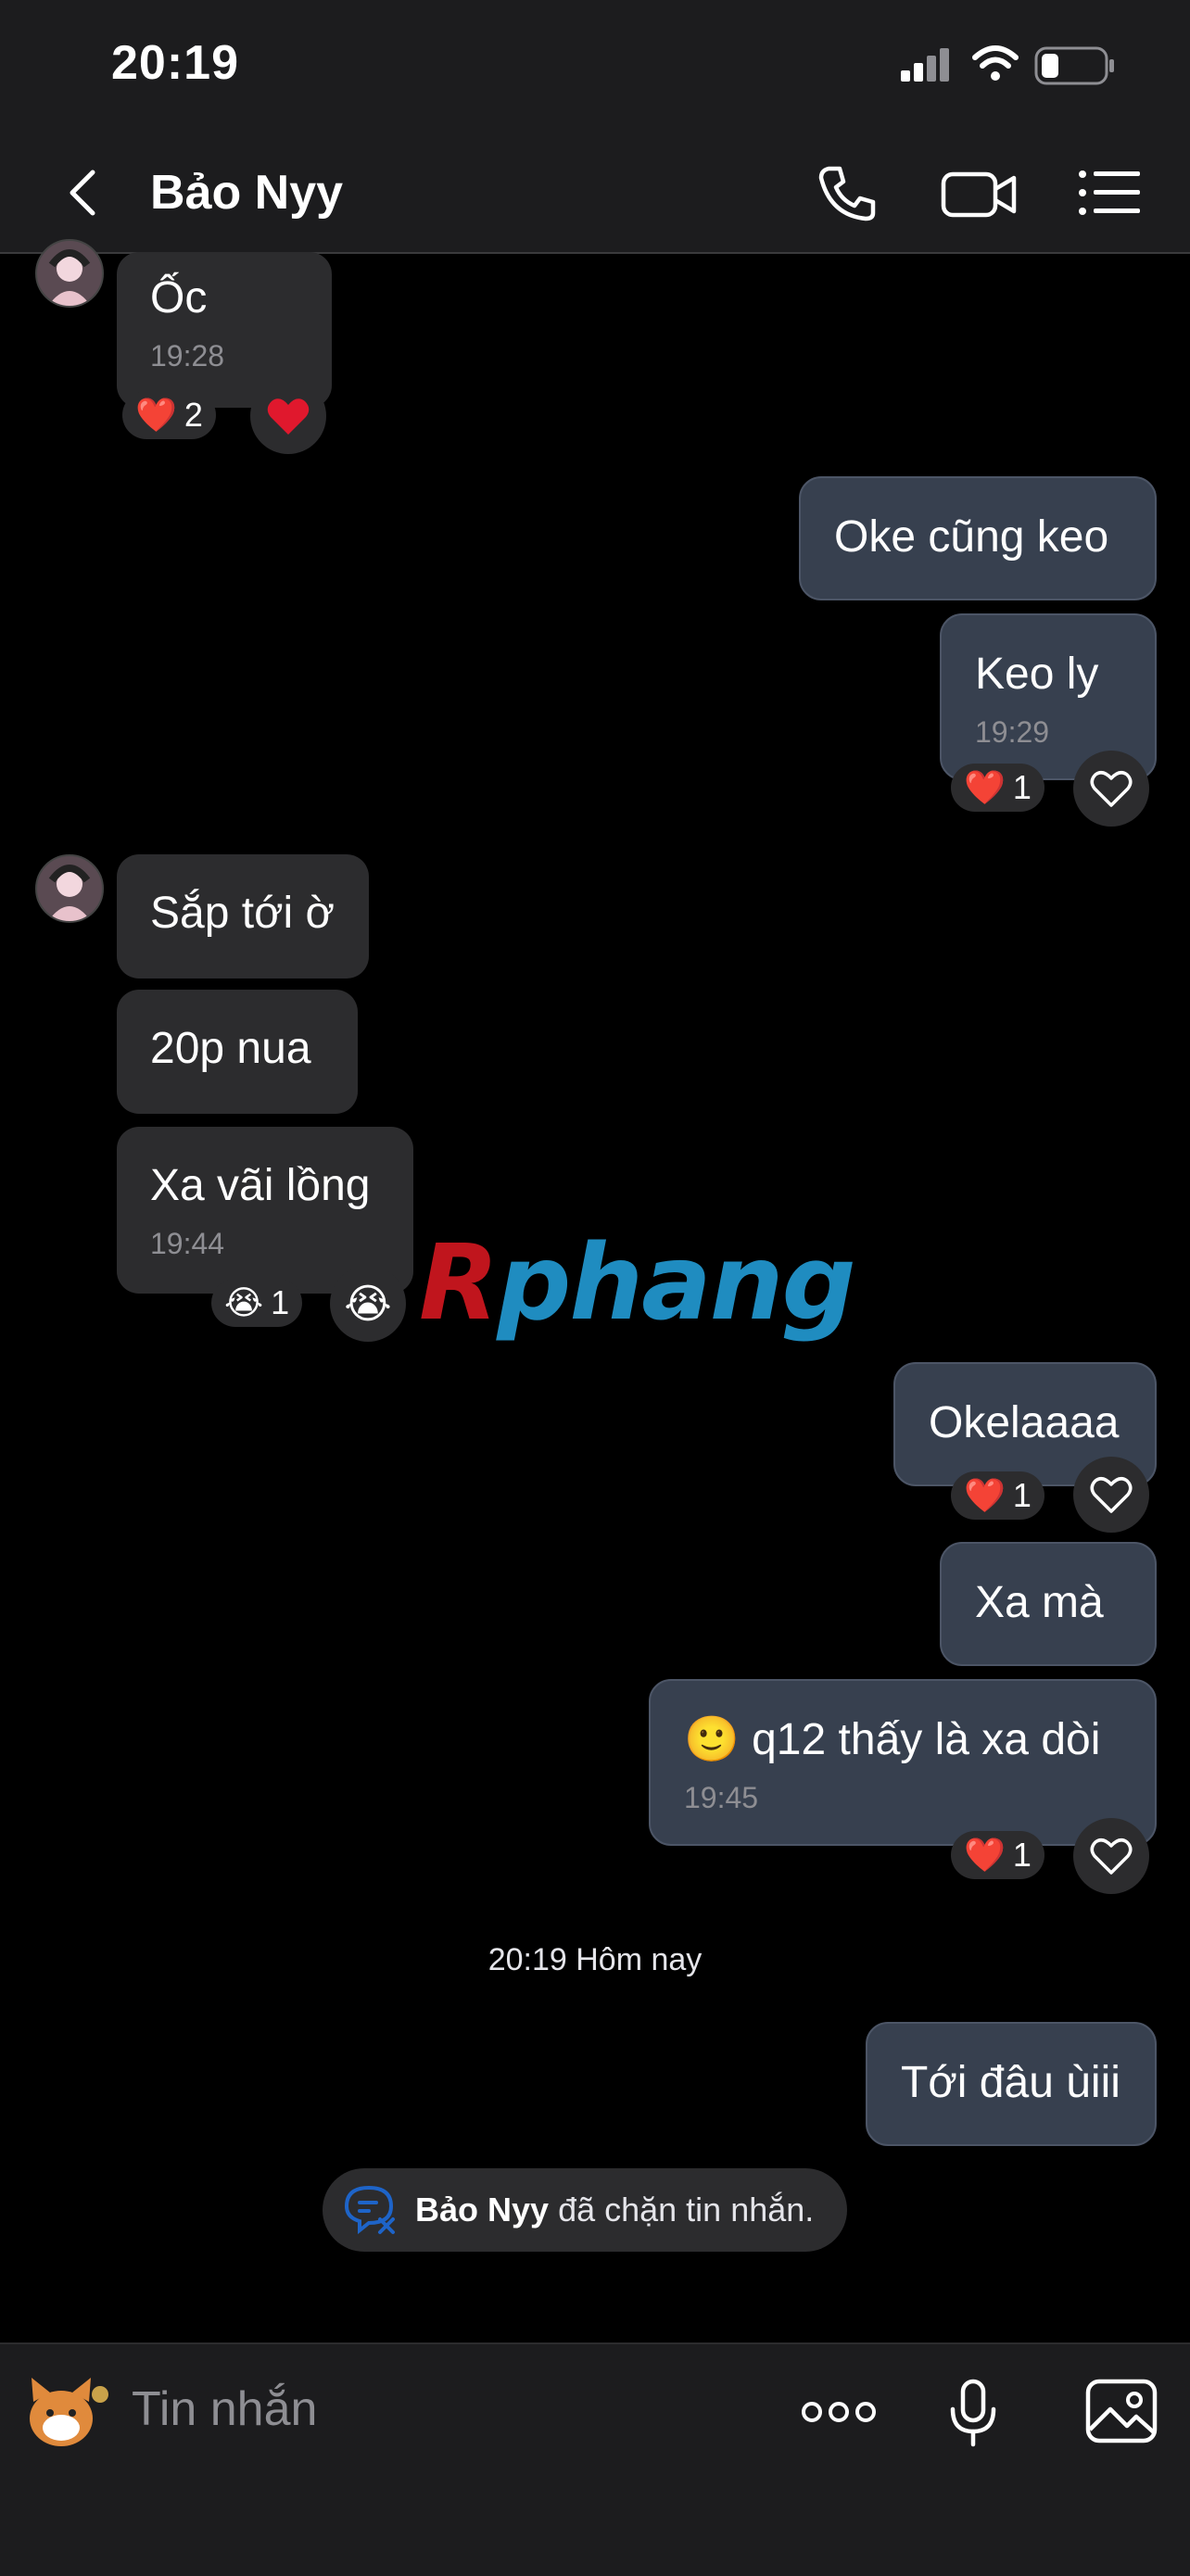 The height and width of the screenshot is (2576, 1190). I want to click on blocked-notice: Bảo Nyy đã chặn tin nhắn., so click(585, 2210).